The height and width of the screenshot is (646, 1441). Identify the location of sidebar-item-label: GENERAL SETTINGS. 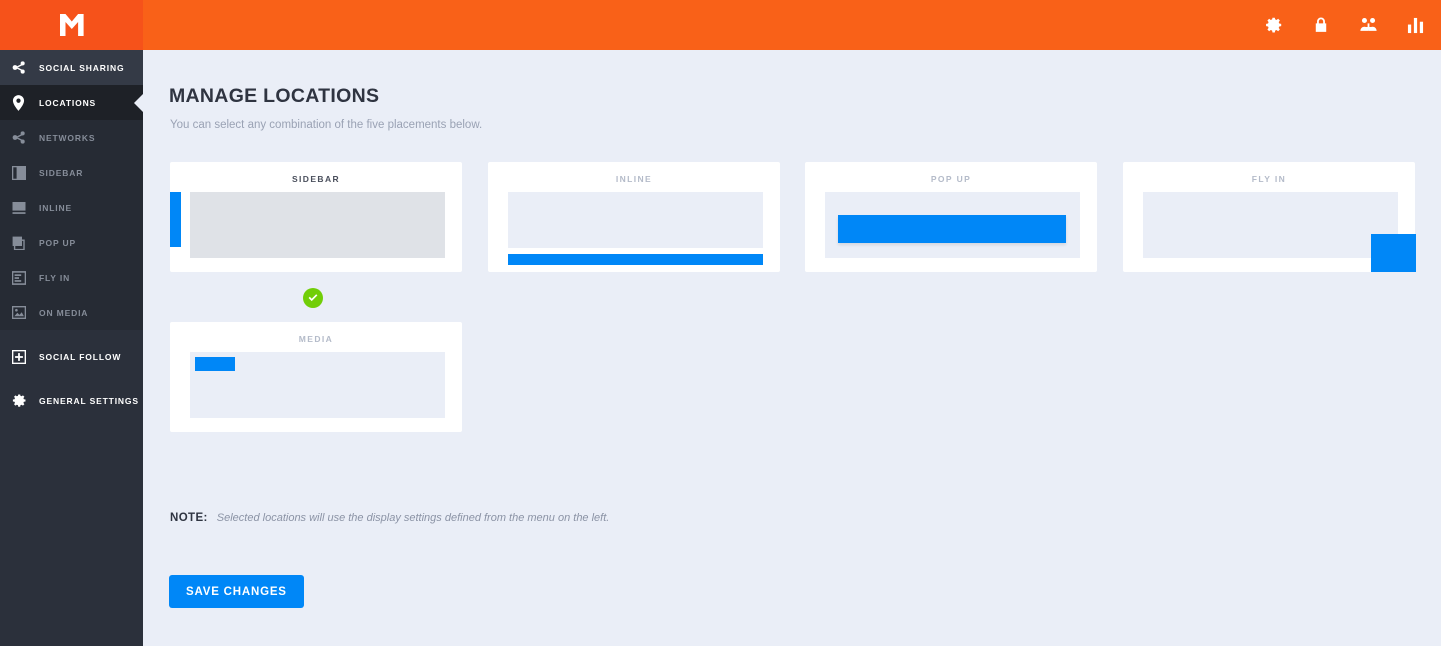
(89, 400).